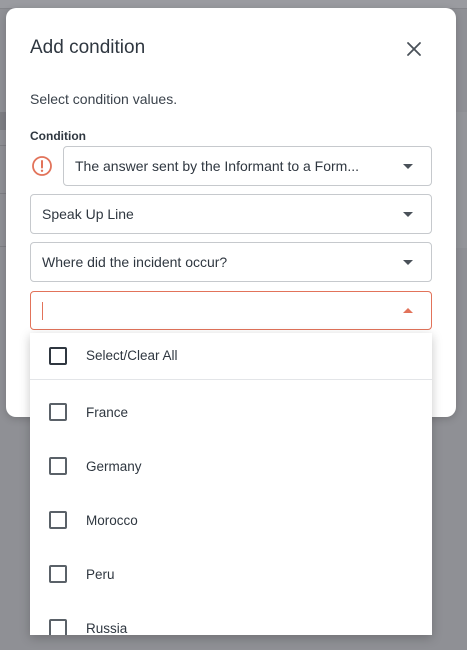  What do you see at coordinates (88, 214) in the screenshot?
I see `channel-value: Speak Up Line` at bounding box center [88, 214].